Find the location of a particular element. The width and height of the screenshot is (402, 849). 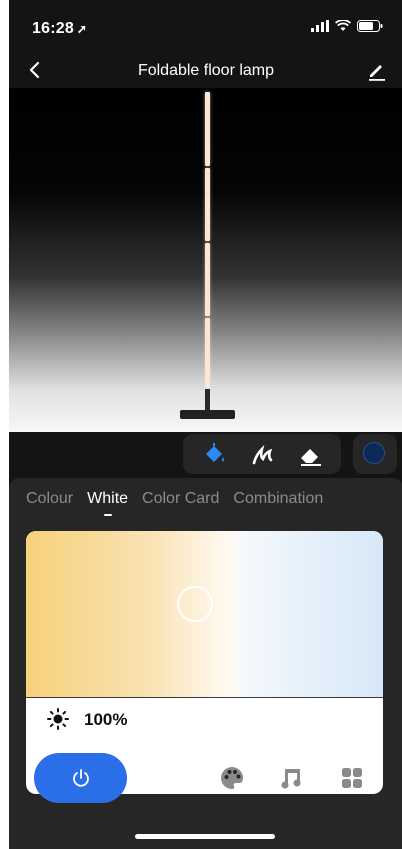

location-arrow-icon: ➚ is located at coordinates (82, 29).